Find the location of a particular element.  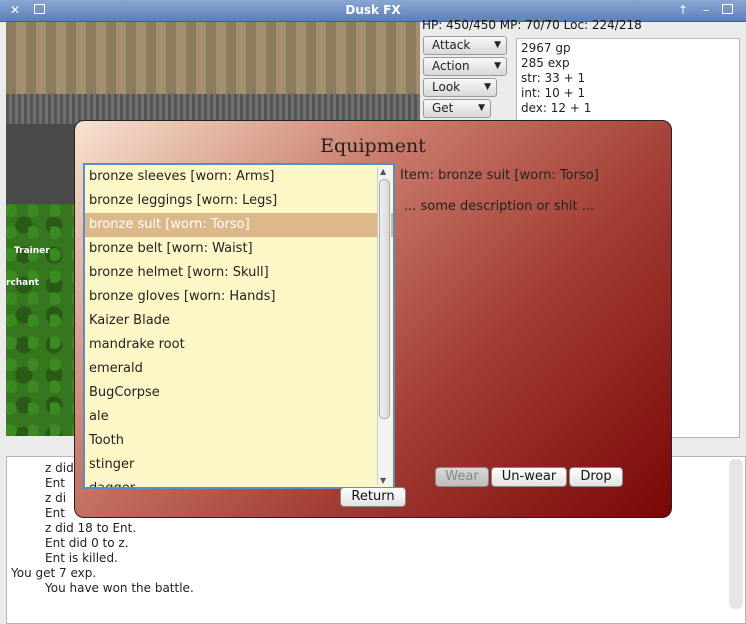

equipment-item: bronze leggings [worn: Legs] is located at coordinates (239, 201).